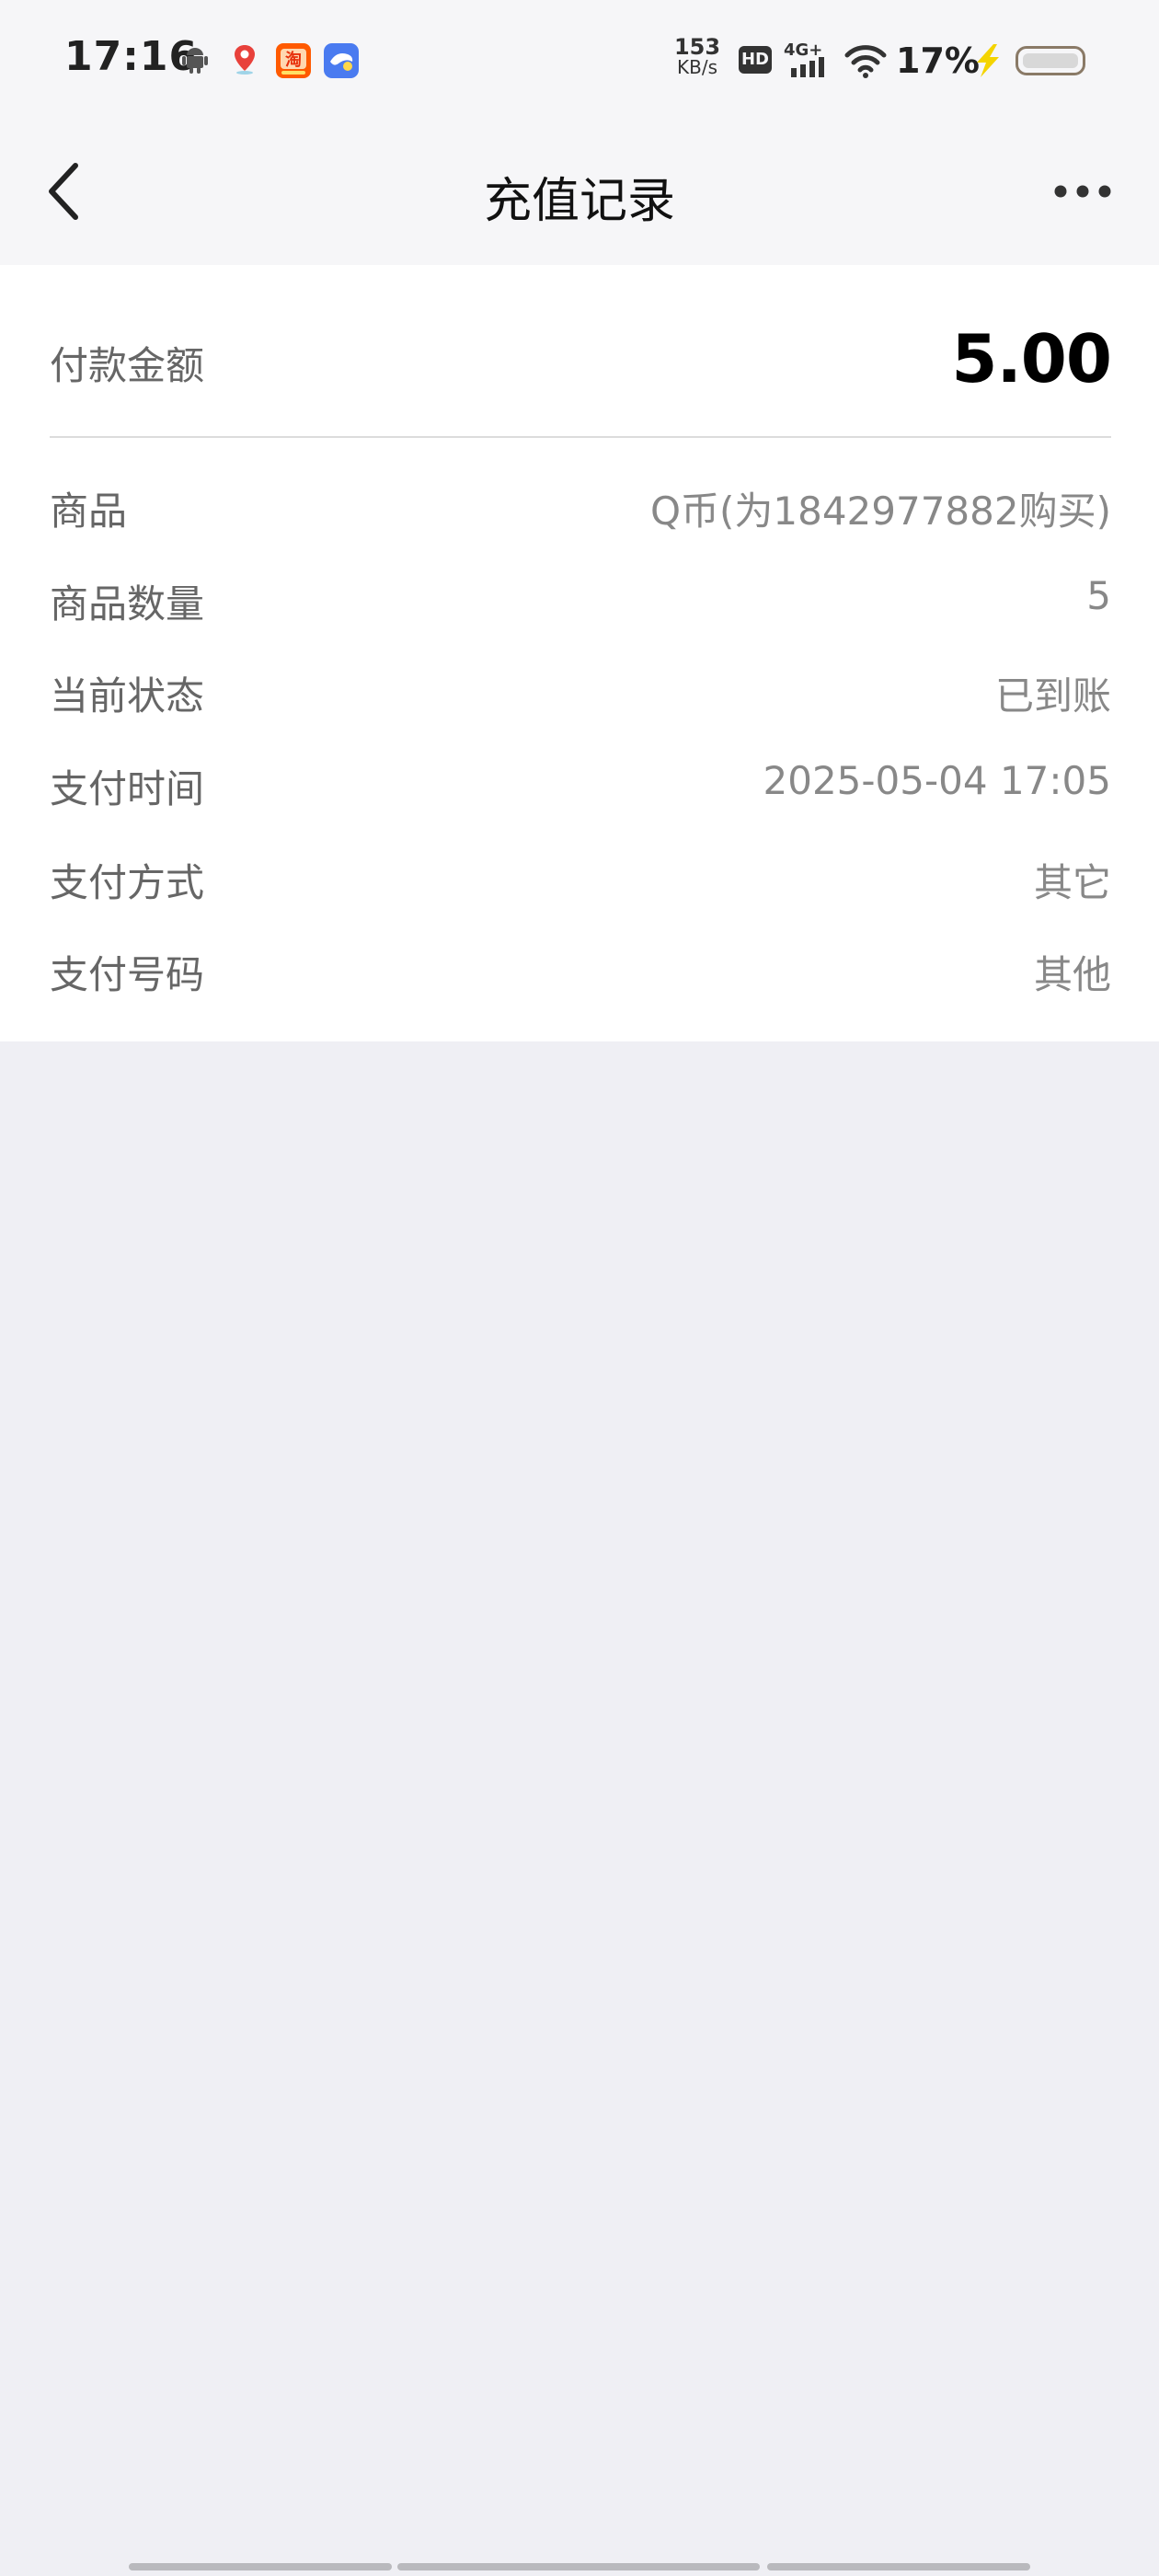 This screenshot has height=2576, width=1159. What do you see at coordinates (580, 597) in the screenshot?
I see `detail-row-quantity: 商品数量 5` at bounding box center [580, 597].